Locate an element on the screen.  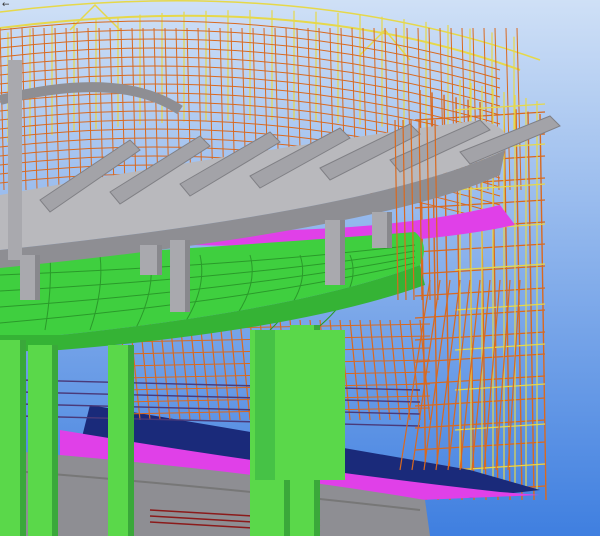
arrow-left-icon: ← is located at coordinates (6, 5).